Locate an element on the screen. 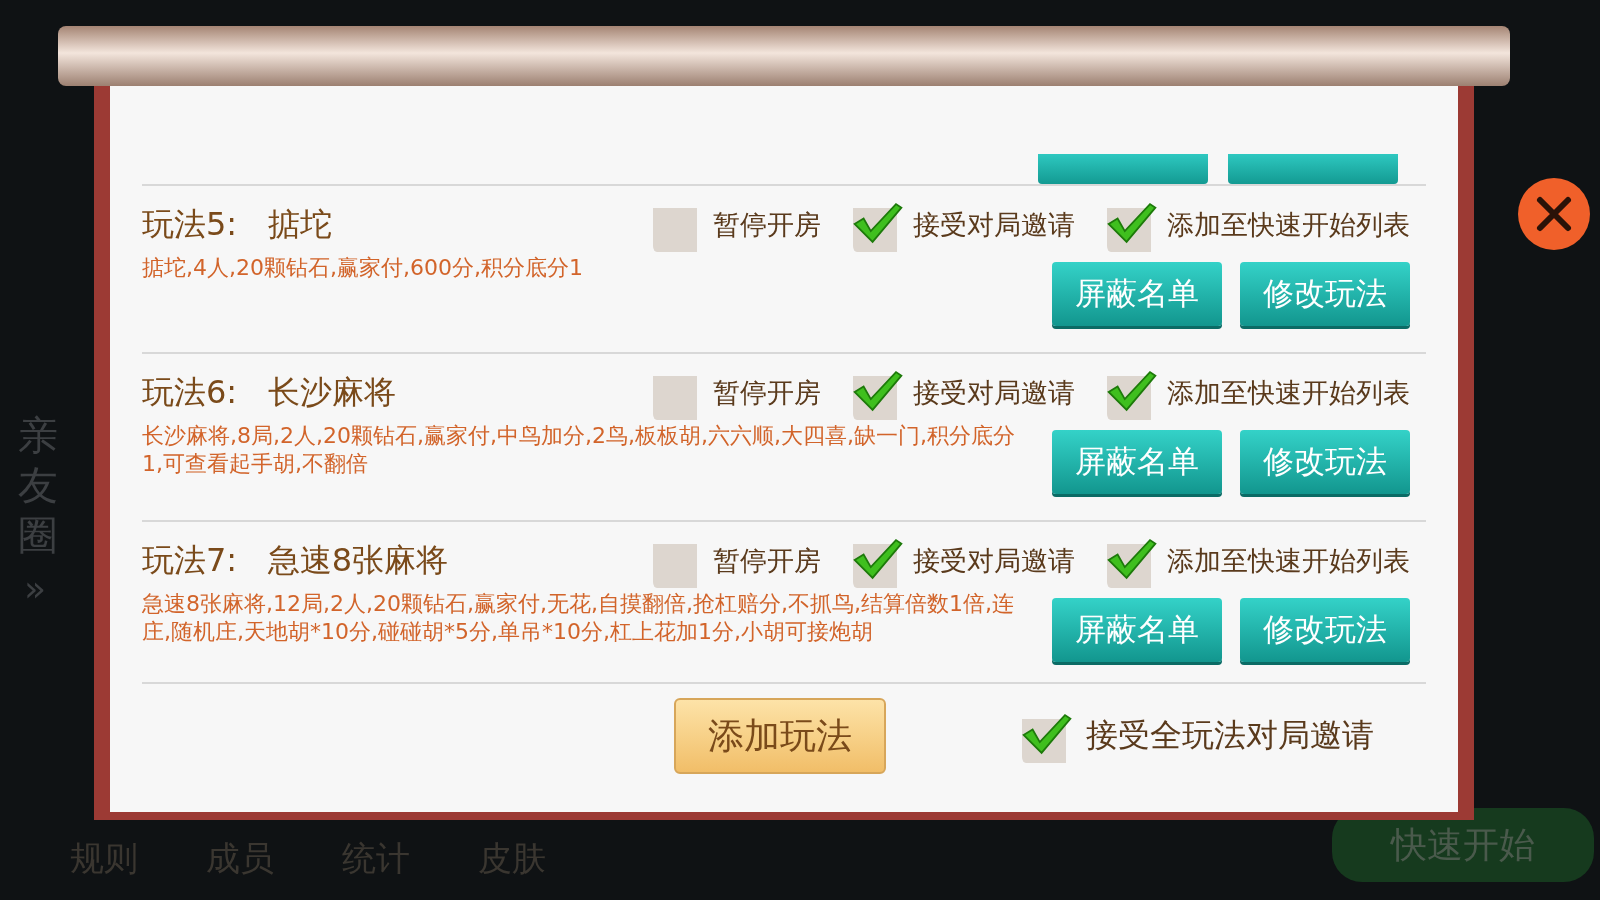  mode-title: 玩法5: 掂坨 is located at coordinates (237, 224).